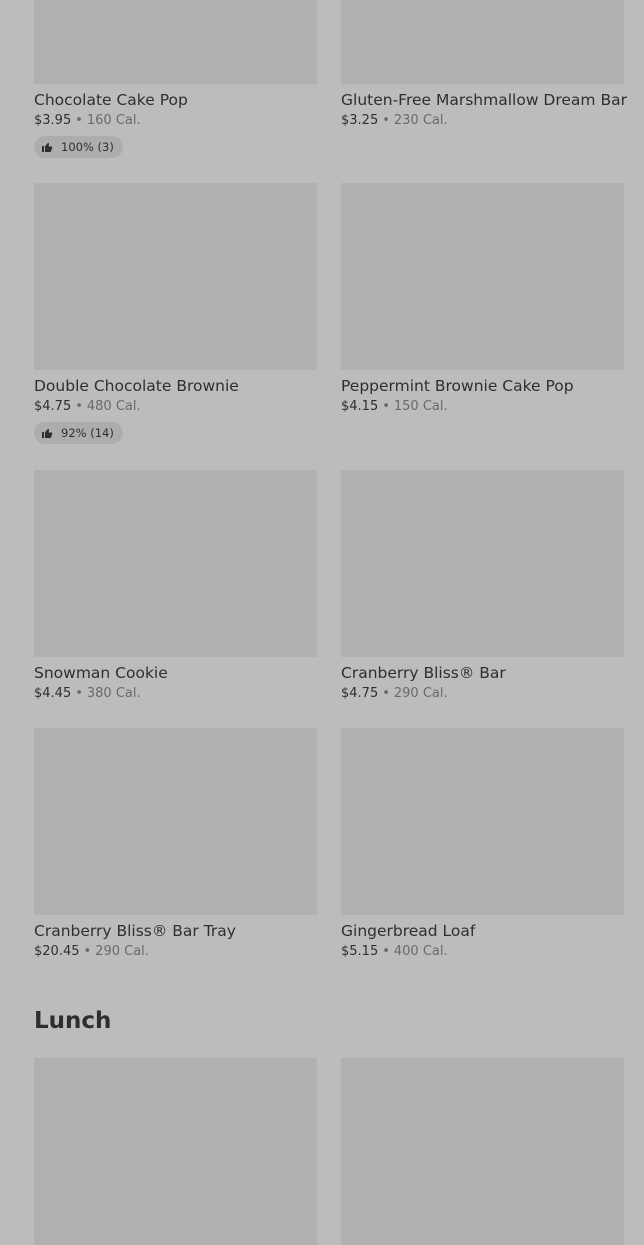 This screenshot has height=1245, width=644. Describe the element at coordinates (360, 406) in the screenshot. I see `item-price: $4.15` at that location.